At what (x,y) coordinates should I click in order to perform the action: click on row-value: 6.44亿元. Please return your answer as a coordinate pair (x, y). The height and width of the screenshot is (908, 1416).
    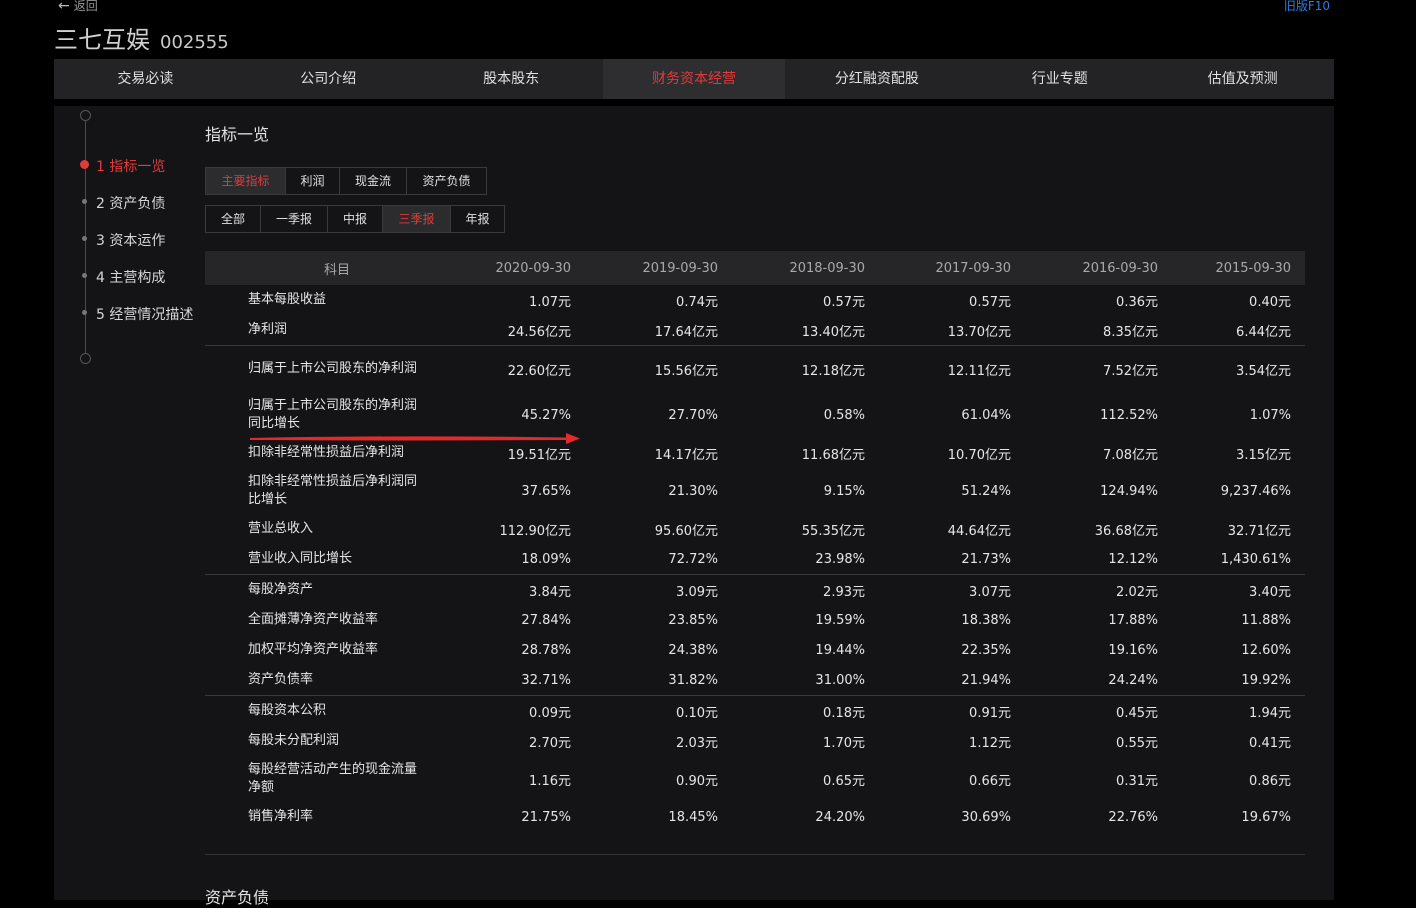
    Looking at the image, I should click on (1263, 332).